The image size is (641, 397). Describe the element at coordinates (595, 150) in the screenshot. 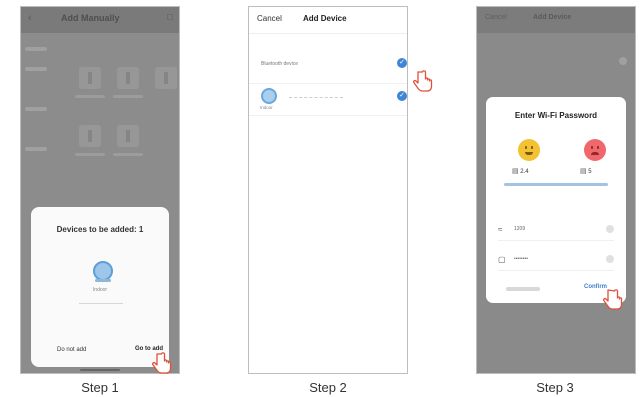

I see `sad-face-icon` at that location.